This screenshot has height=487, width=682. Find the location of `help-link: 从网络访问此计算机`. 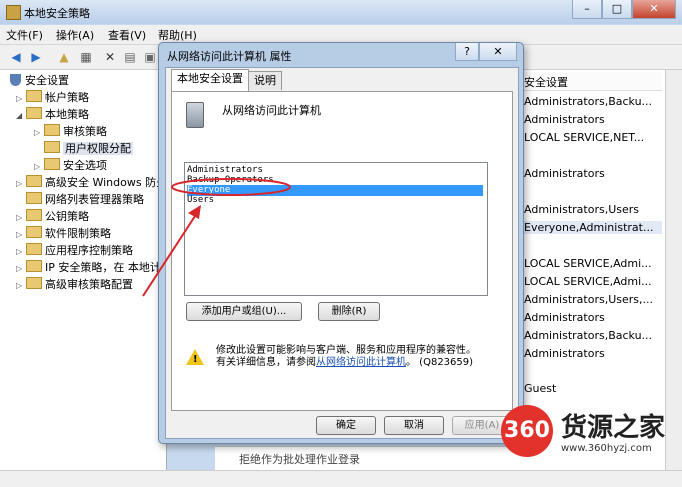

help-link: 从网络访问此计算机 is located at coordinates (361, 362).